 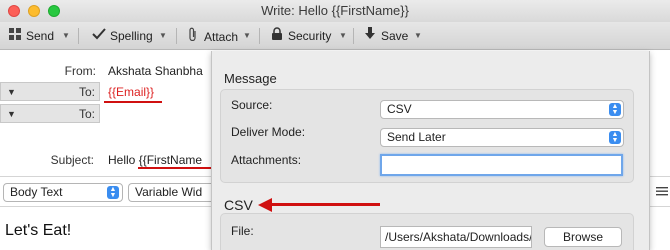 What do you see at coordinates (163, 36) in the screenshot?
I see `spelling-menu-caret: ▼` at bounding box center [163, 36].